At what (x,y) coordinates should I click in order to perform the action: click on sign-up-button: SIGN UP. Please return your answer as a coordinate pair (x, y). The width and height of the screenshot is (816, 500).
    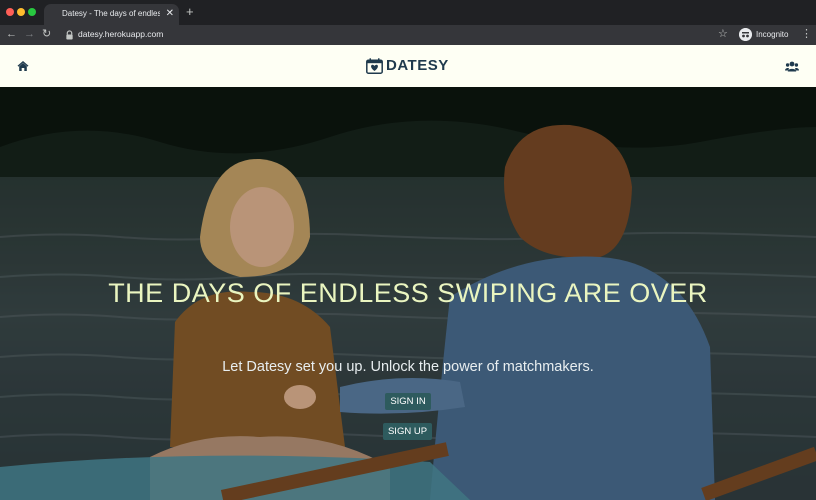
    Looking at the image, I should click on (407, 431).